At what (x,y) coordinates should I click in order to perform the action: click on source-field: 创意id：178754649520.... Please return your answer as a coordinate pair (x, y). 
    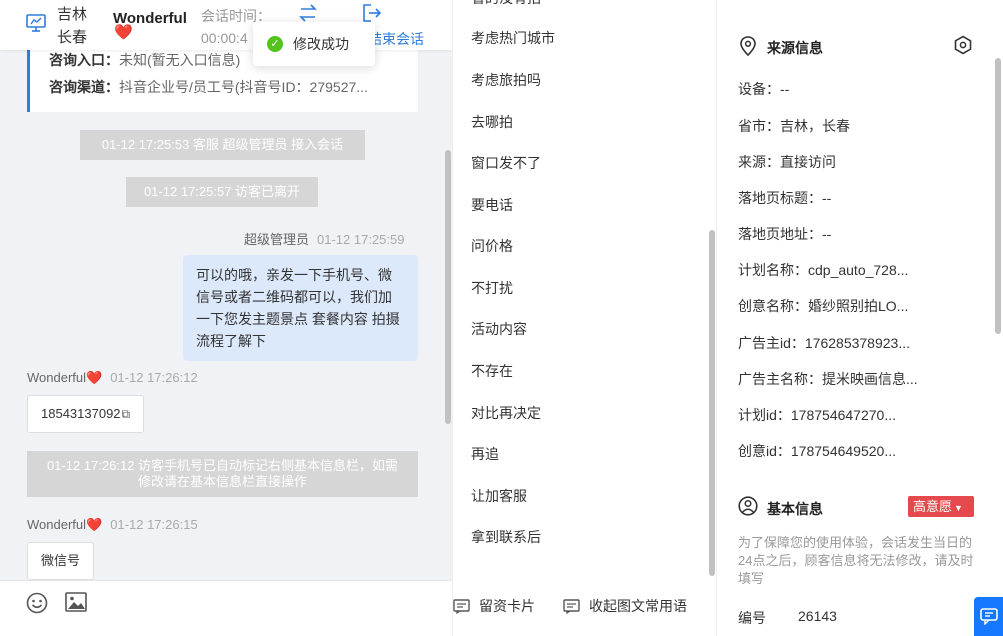
    Looking at the image, I should click on (817, 451).